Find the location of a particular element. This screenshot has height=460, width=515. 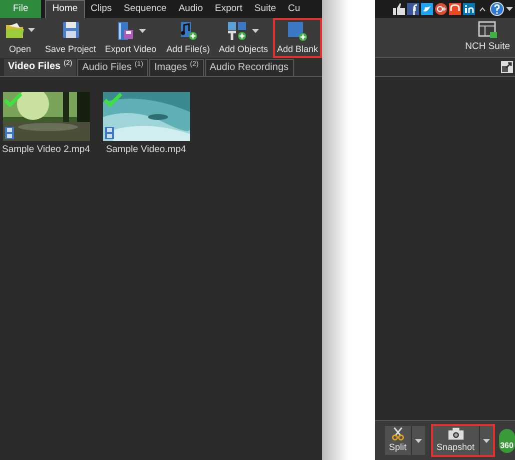

stumbleupon-icon is located at coordinates (455, 9).